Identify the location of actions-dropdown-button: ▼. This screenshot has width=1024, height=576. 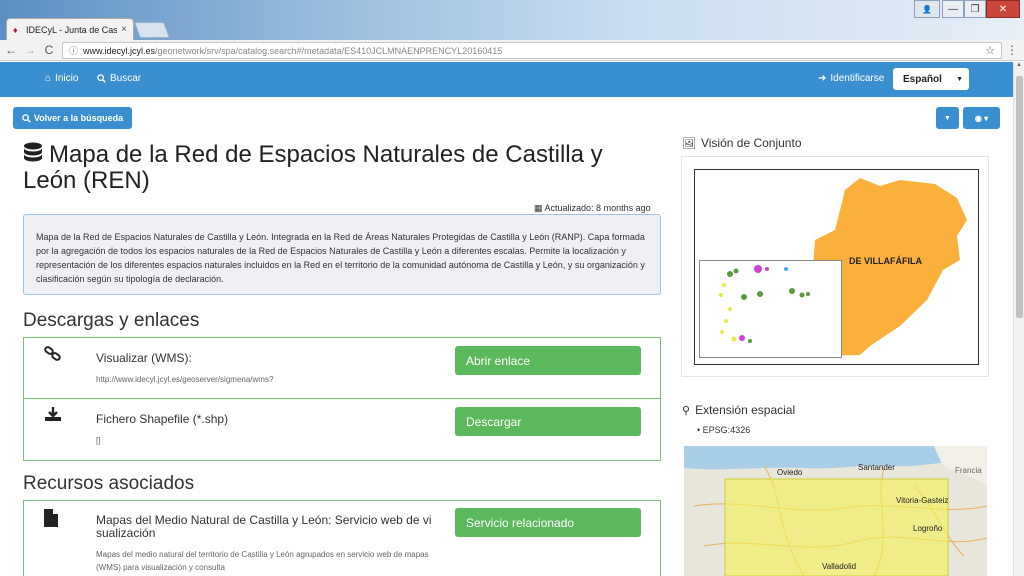
(947, 118).